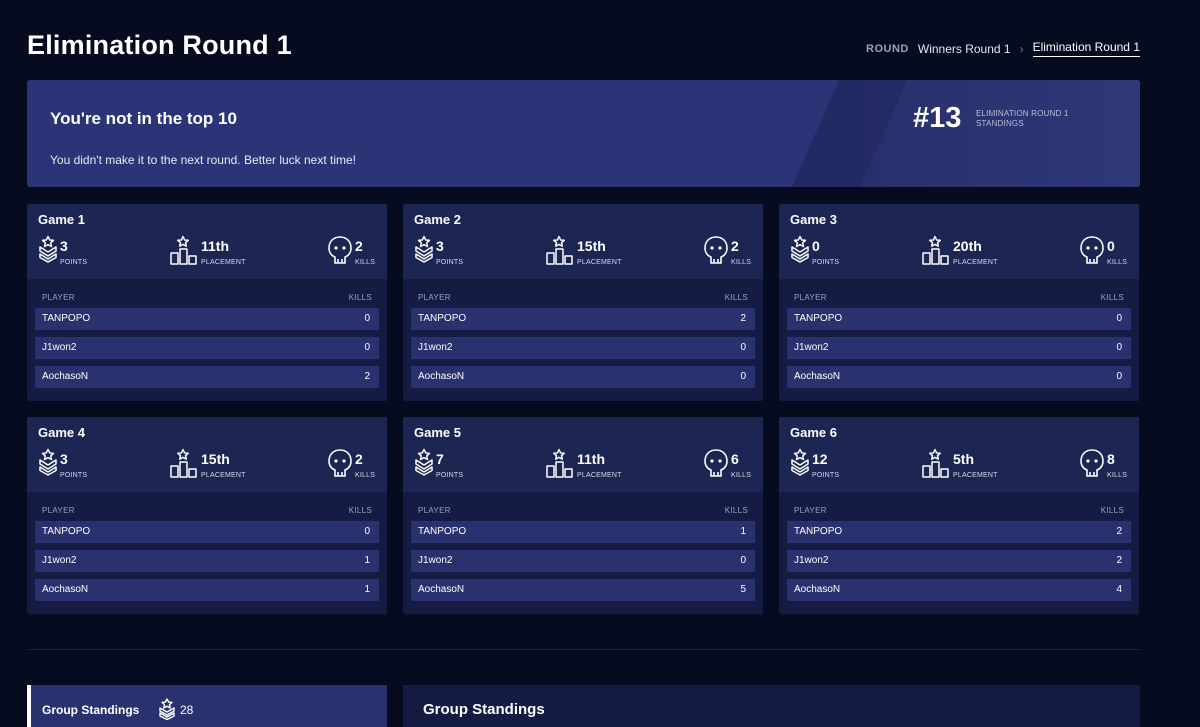 The width and height of the screenshot is (1200, 727). What do you see at coordinates (937, 118) in the screenshot?
I see `standing-rank: #13` at bounding box center [937, 118].